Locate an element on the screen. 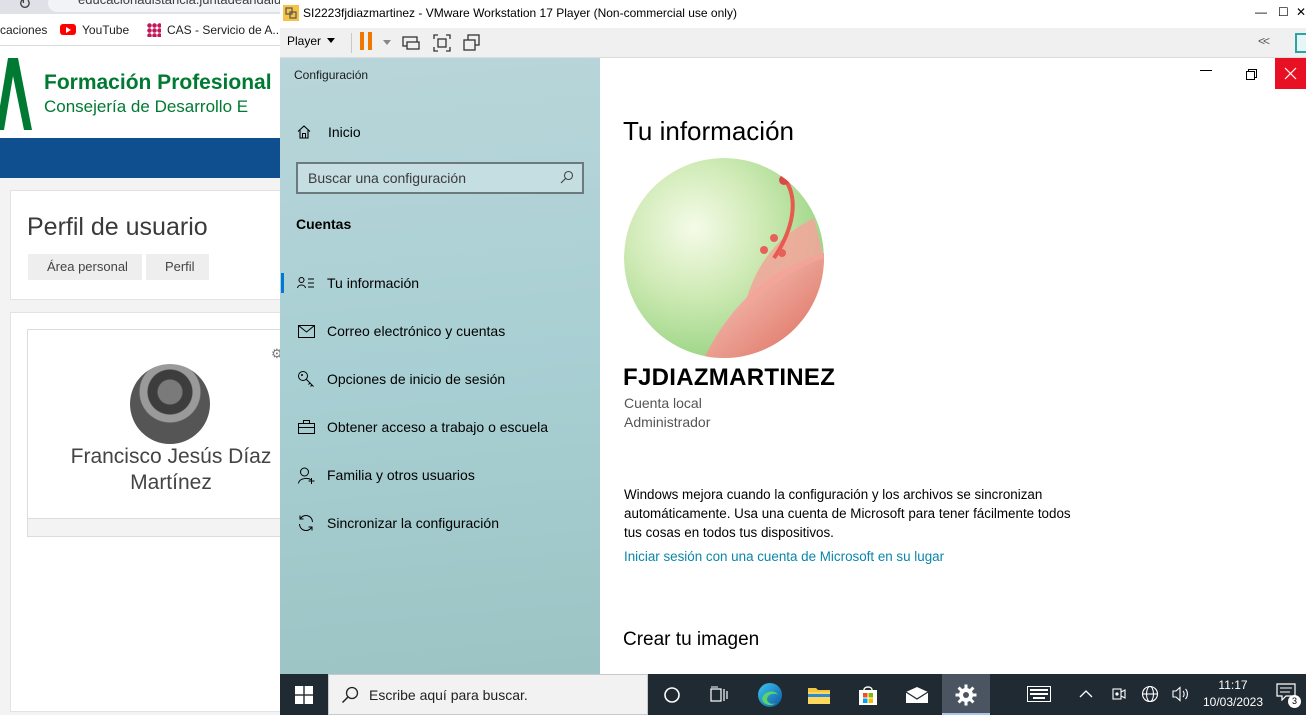 This screenshot has width=1306, height=715. nav-item-familia: Familia y otros usuarios is located at coordinates (440, 475).